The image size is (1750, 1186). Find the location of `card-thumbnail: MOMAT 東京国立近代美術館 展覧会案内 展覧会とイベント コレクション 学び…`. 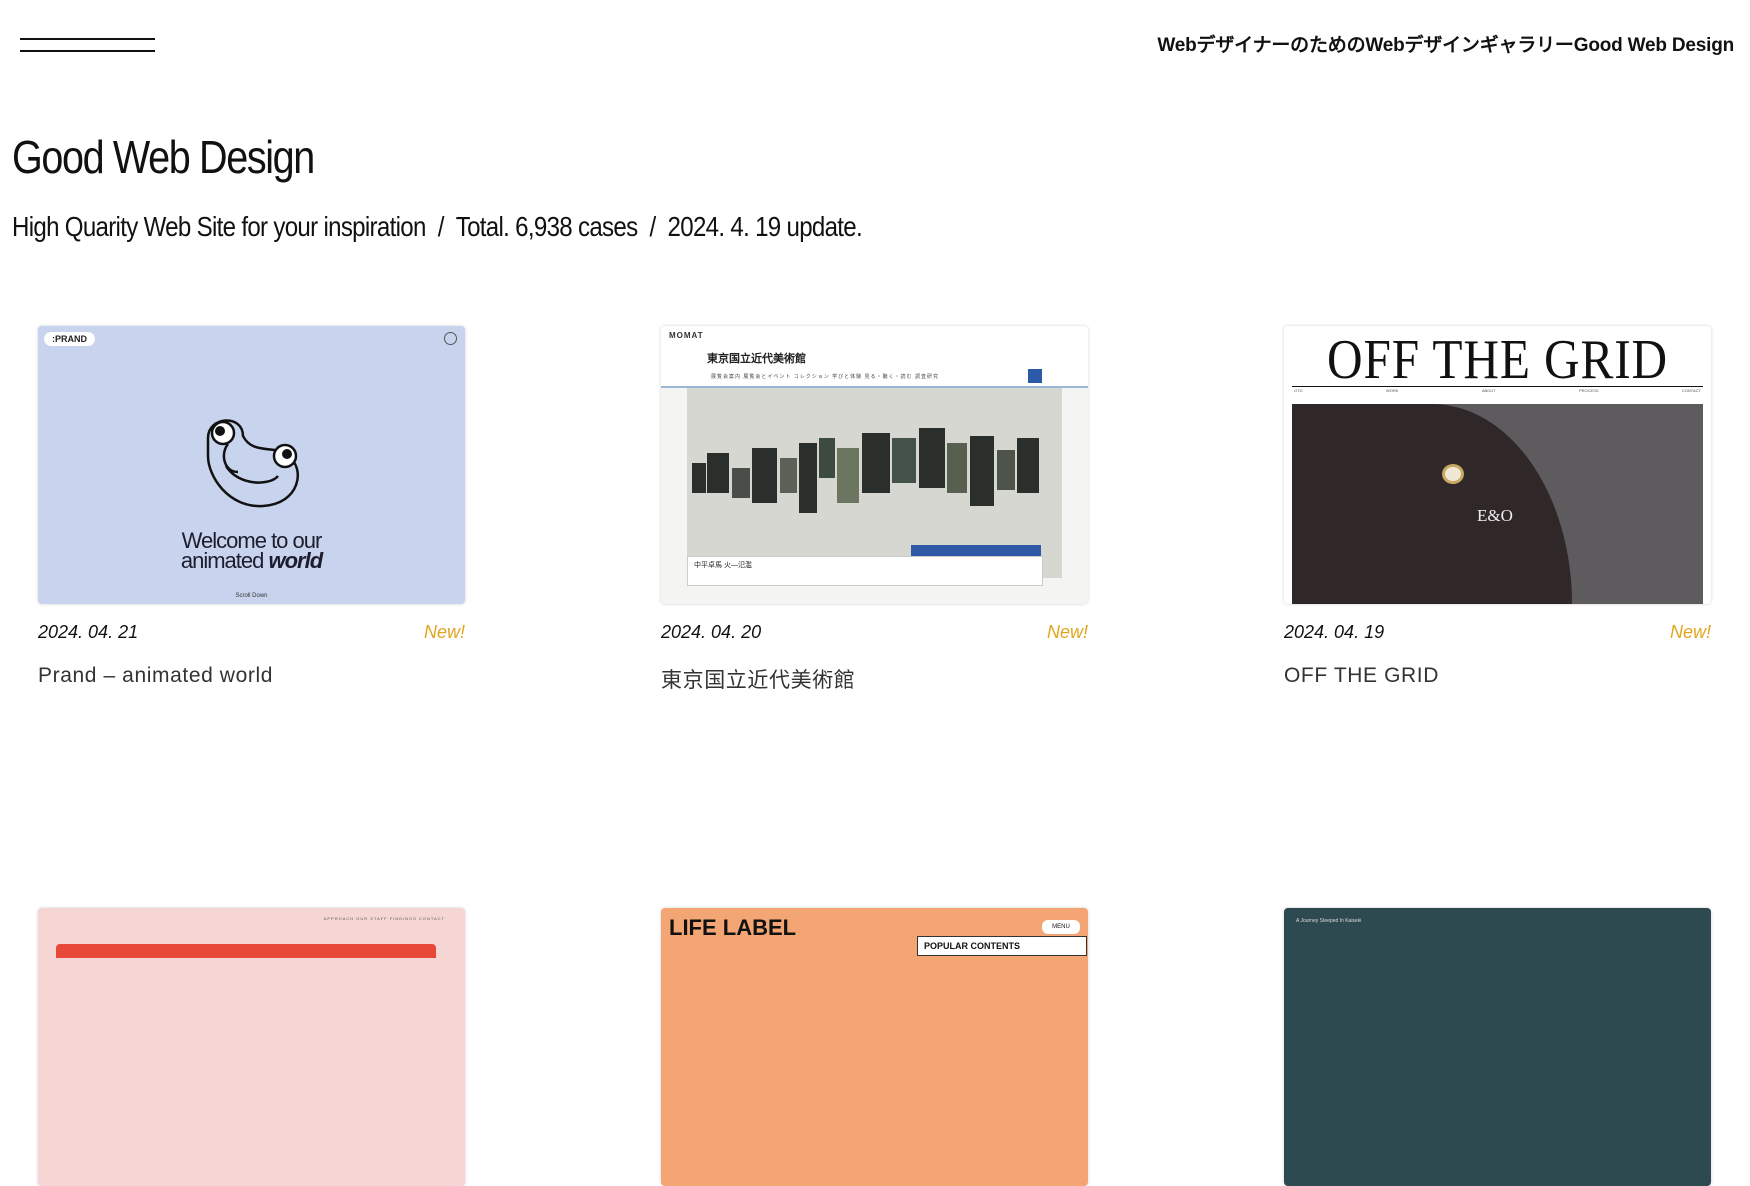

card-thumbnail: MOMAT 東京国立近代美術館 展覧会案内 展覧会とイベント コレクション 学び… is located at coordinates (874, 465).